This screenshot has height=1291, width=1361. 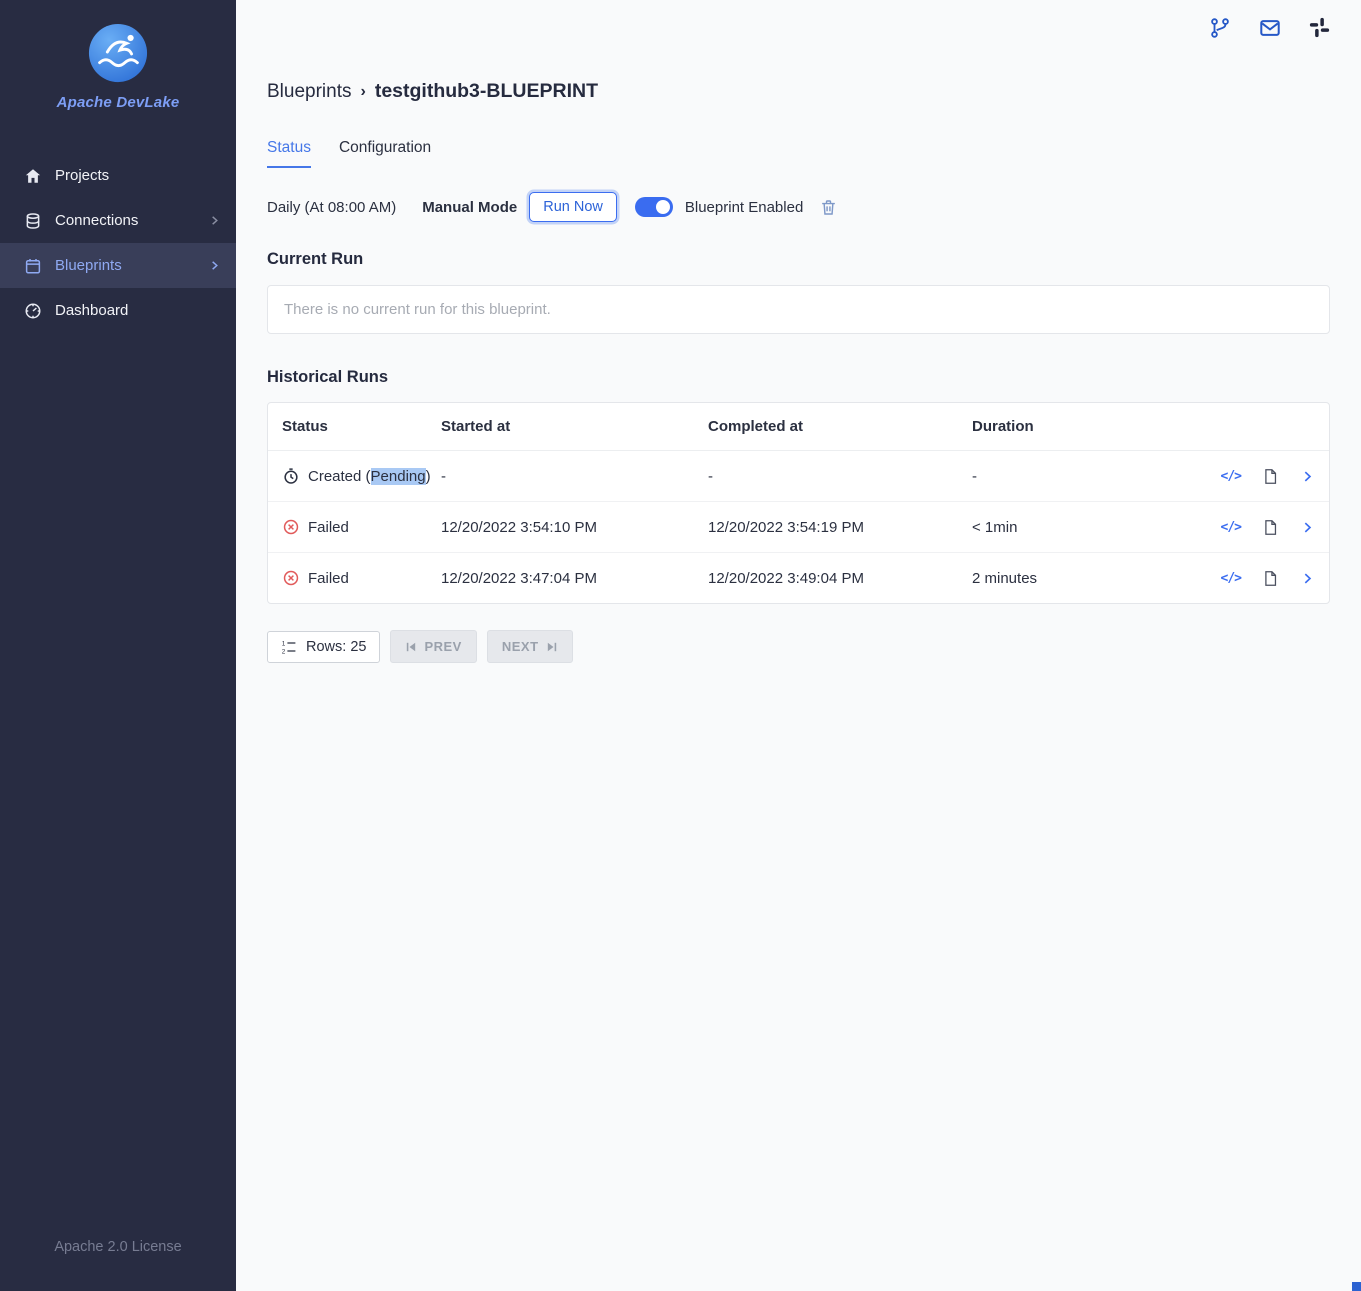 I want to click on devlake-logo, so click(x=118, y=53).